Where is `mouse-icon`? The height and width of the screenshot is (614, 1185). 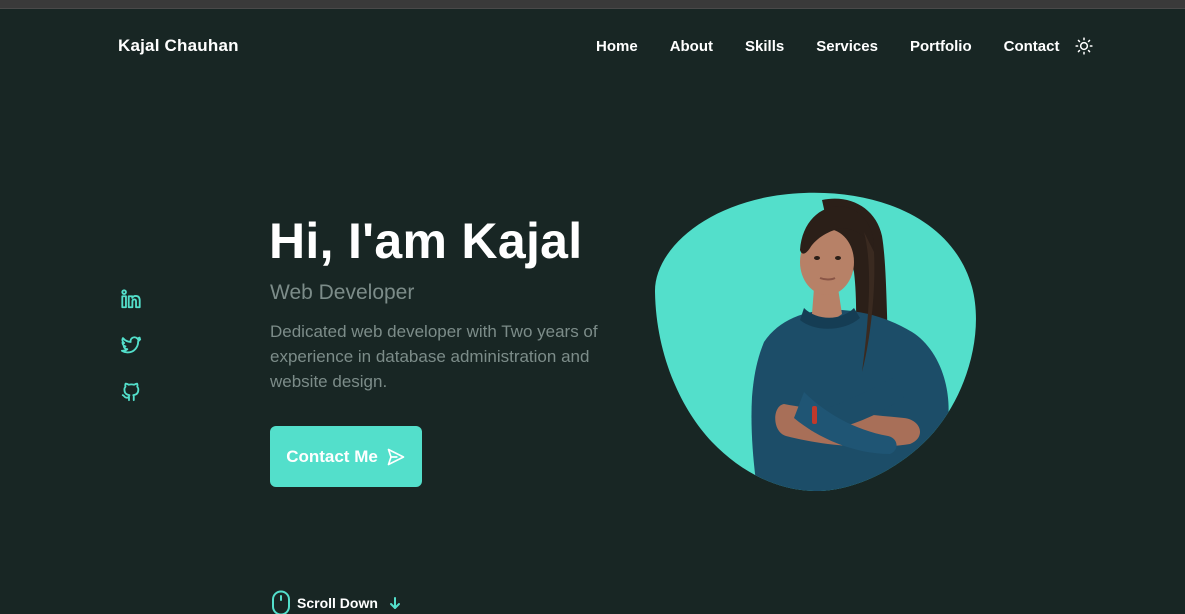 mouse-icon is located at coordinates (281, 602).